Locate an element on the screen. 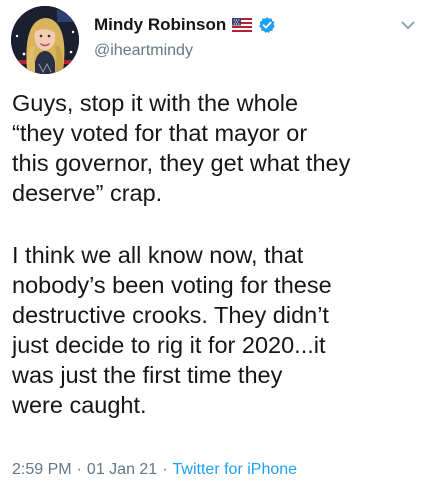 Image resolution: width=427 pixels, height=500 pixels. tweet-line: were caught. is located at coordinates (79, 405).